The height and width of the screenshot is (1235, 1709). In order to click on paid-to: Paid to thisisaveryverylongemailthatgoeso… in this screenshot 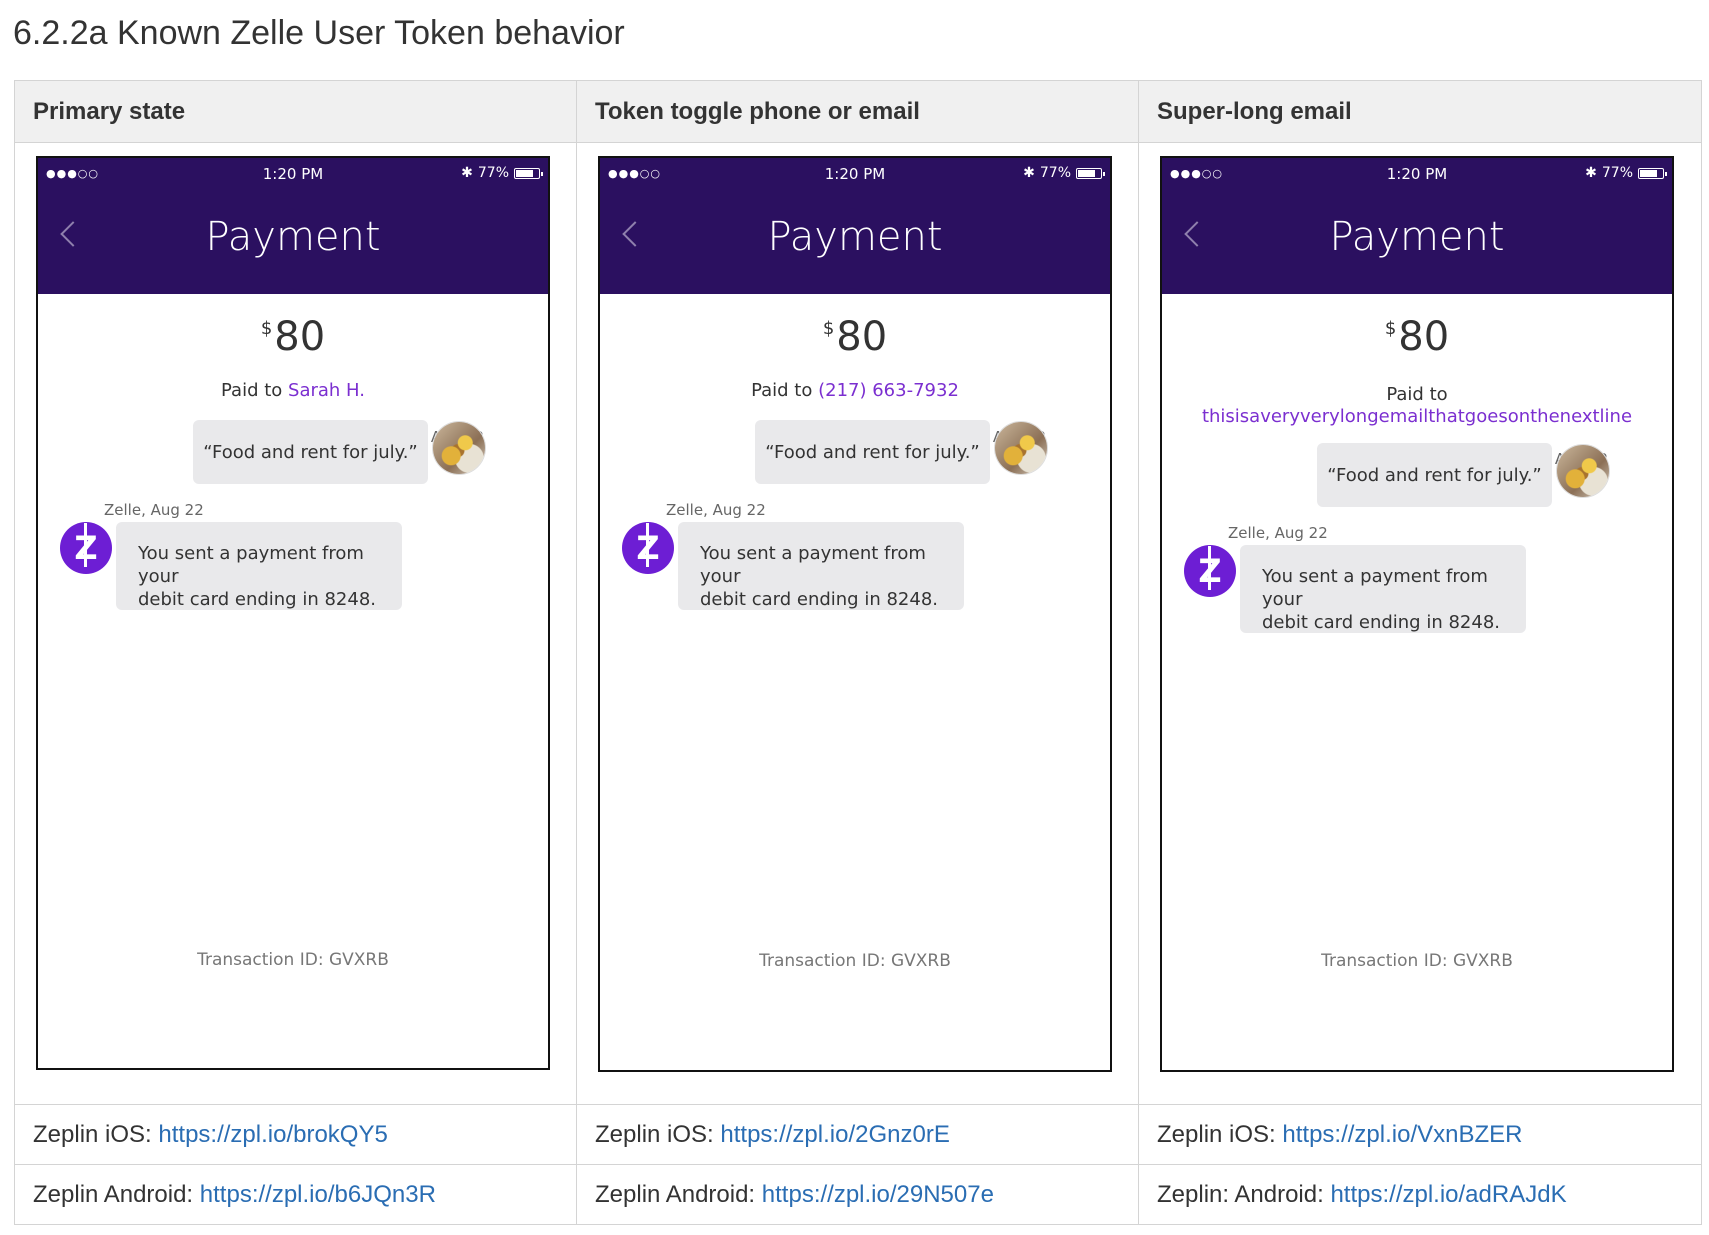, I will do `click(1417, 406)`.